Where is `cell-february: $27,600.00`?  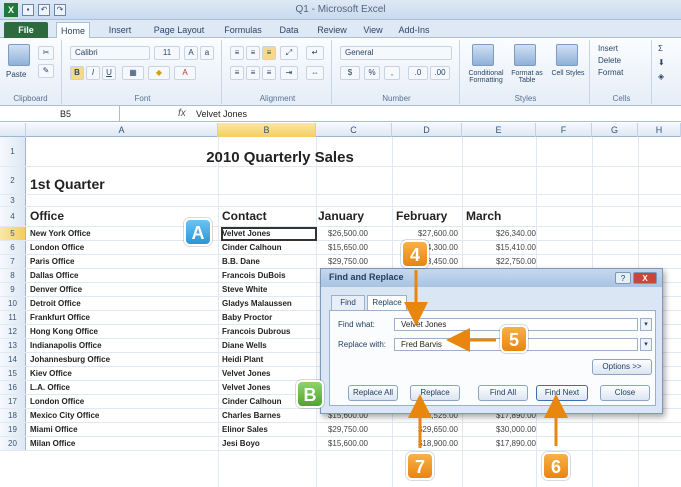 cell-february: $27,600.00 is located at coordinates (428, 233).